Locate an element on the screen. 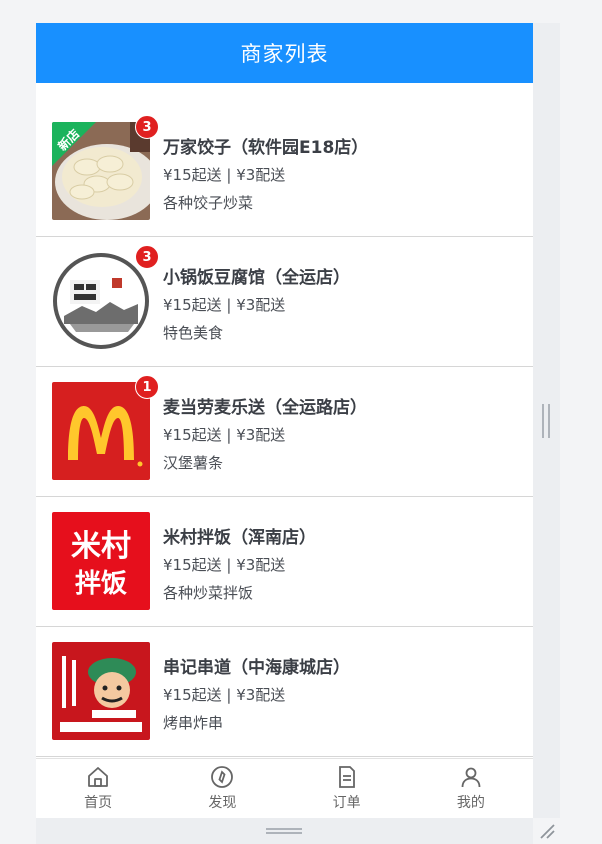 This screenshot has height=844, width=602. resize-corner-icon is located at coordinates (547, 831).